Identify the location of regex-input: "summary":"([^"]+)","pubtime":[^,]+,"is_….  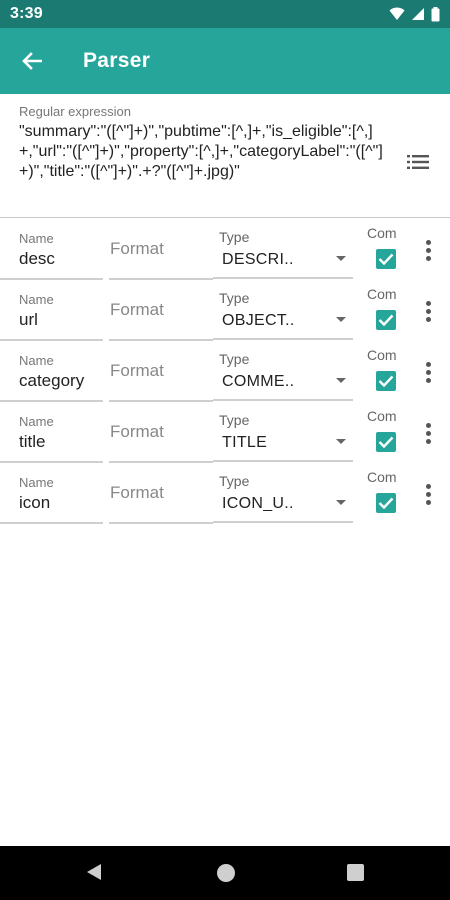
(204, 152).